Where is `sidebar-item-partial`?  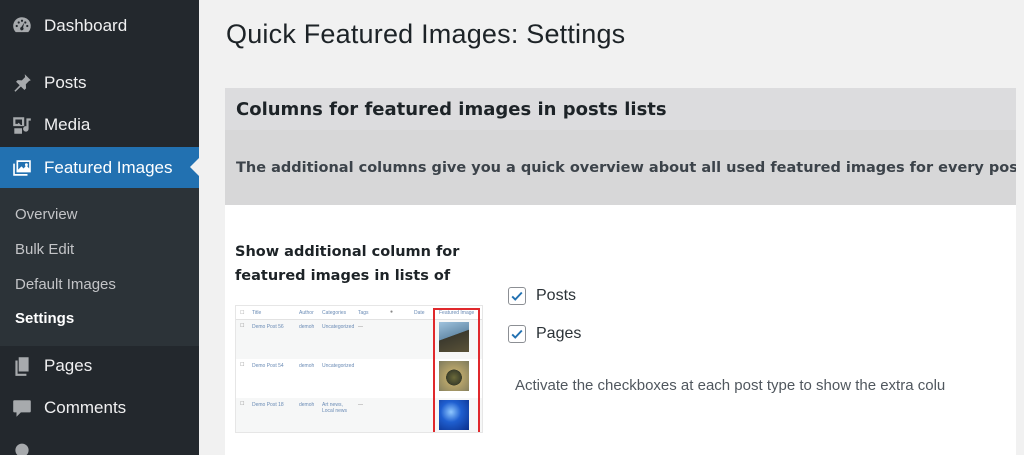
sidebar-item-partial is located at coordinates (99, 447).